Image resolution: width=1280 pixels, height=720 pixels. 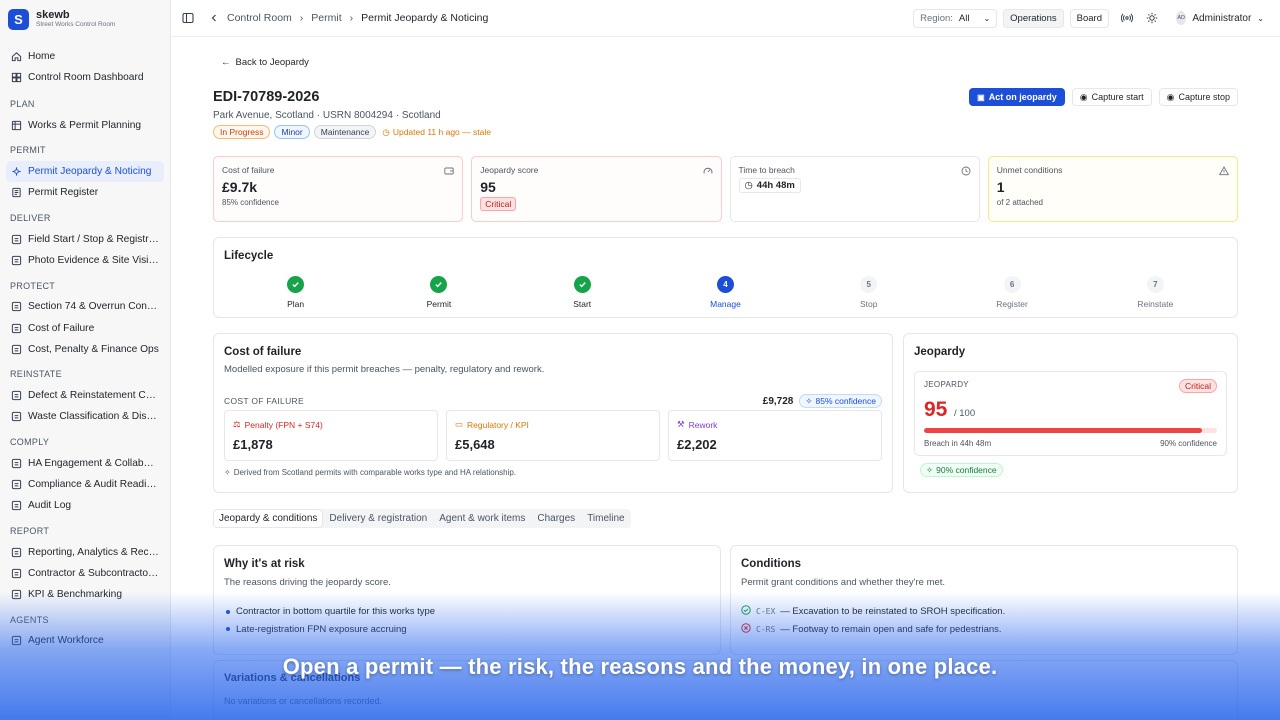 What do you see at coordinates (556, 518) in the screenshot?
I see `tab-charges: Charges` at bounding box center [556, 518].